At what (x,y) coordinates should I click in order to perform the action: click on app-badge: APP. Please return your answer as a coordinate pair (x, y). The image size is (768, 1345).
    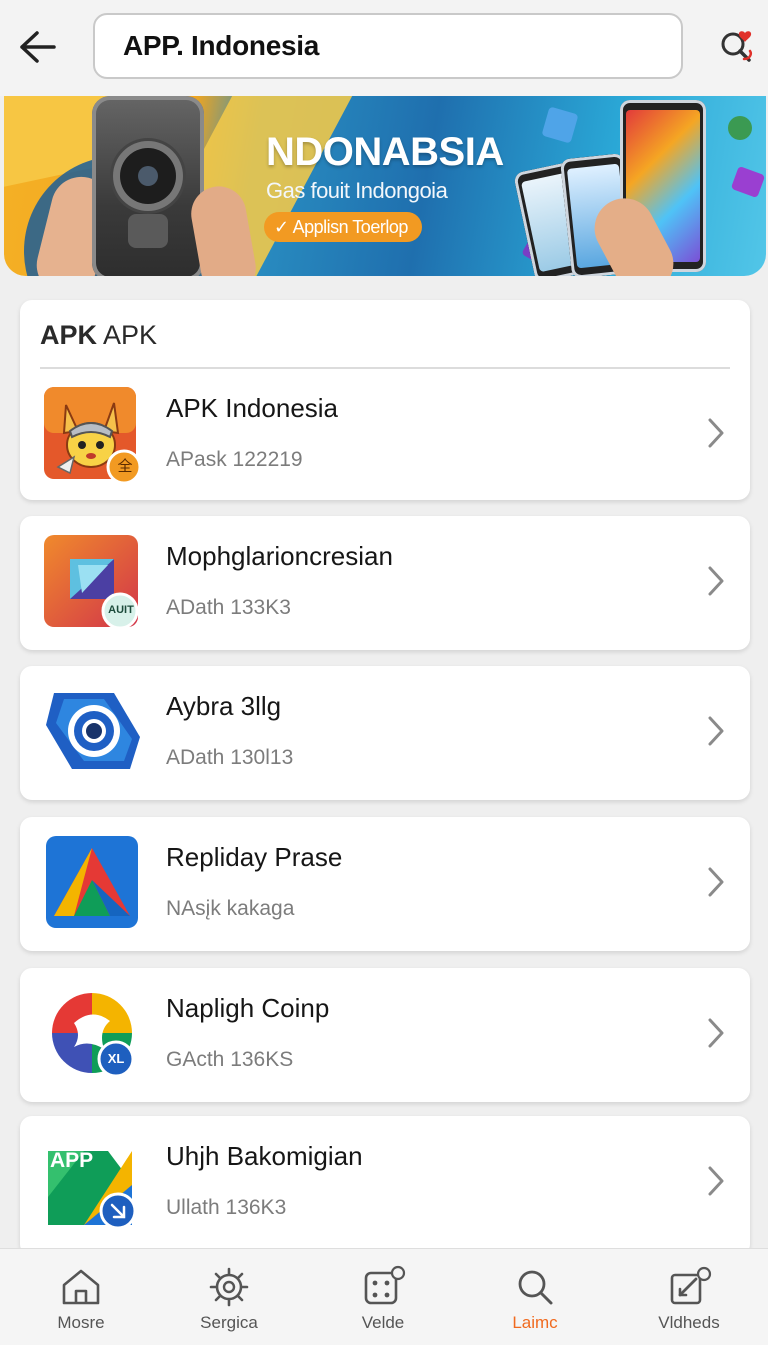
    Looking at the image, I should click on (72, 1160).